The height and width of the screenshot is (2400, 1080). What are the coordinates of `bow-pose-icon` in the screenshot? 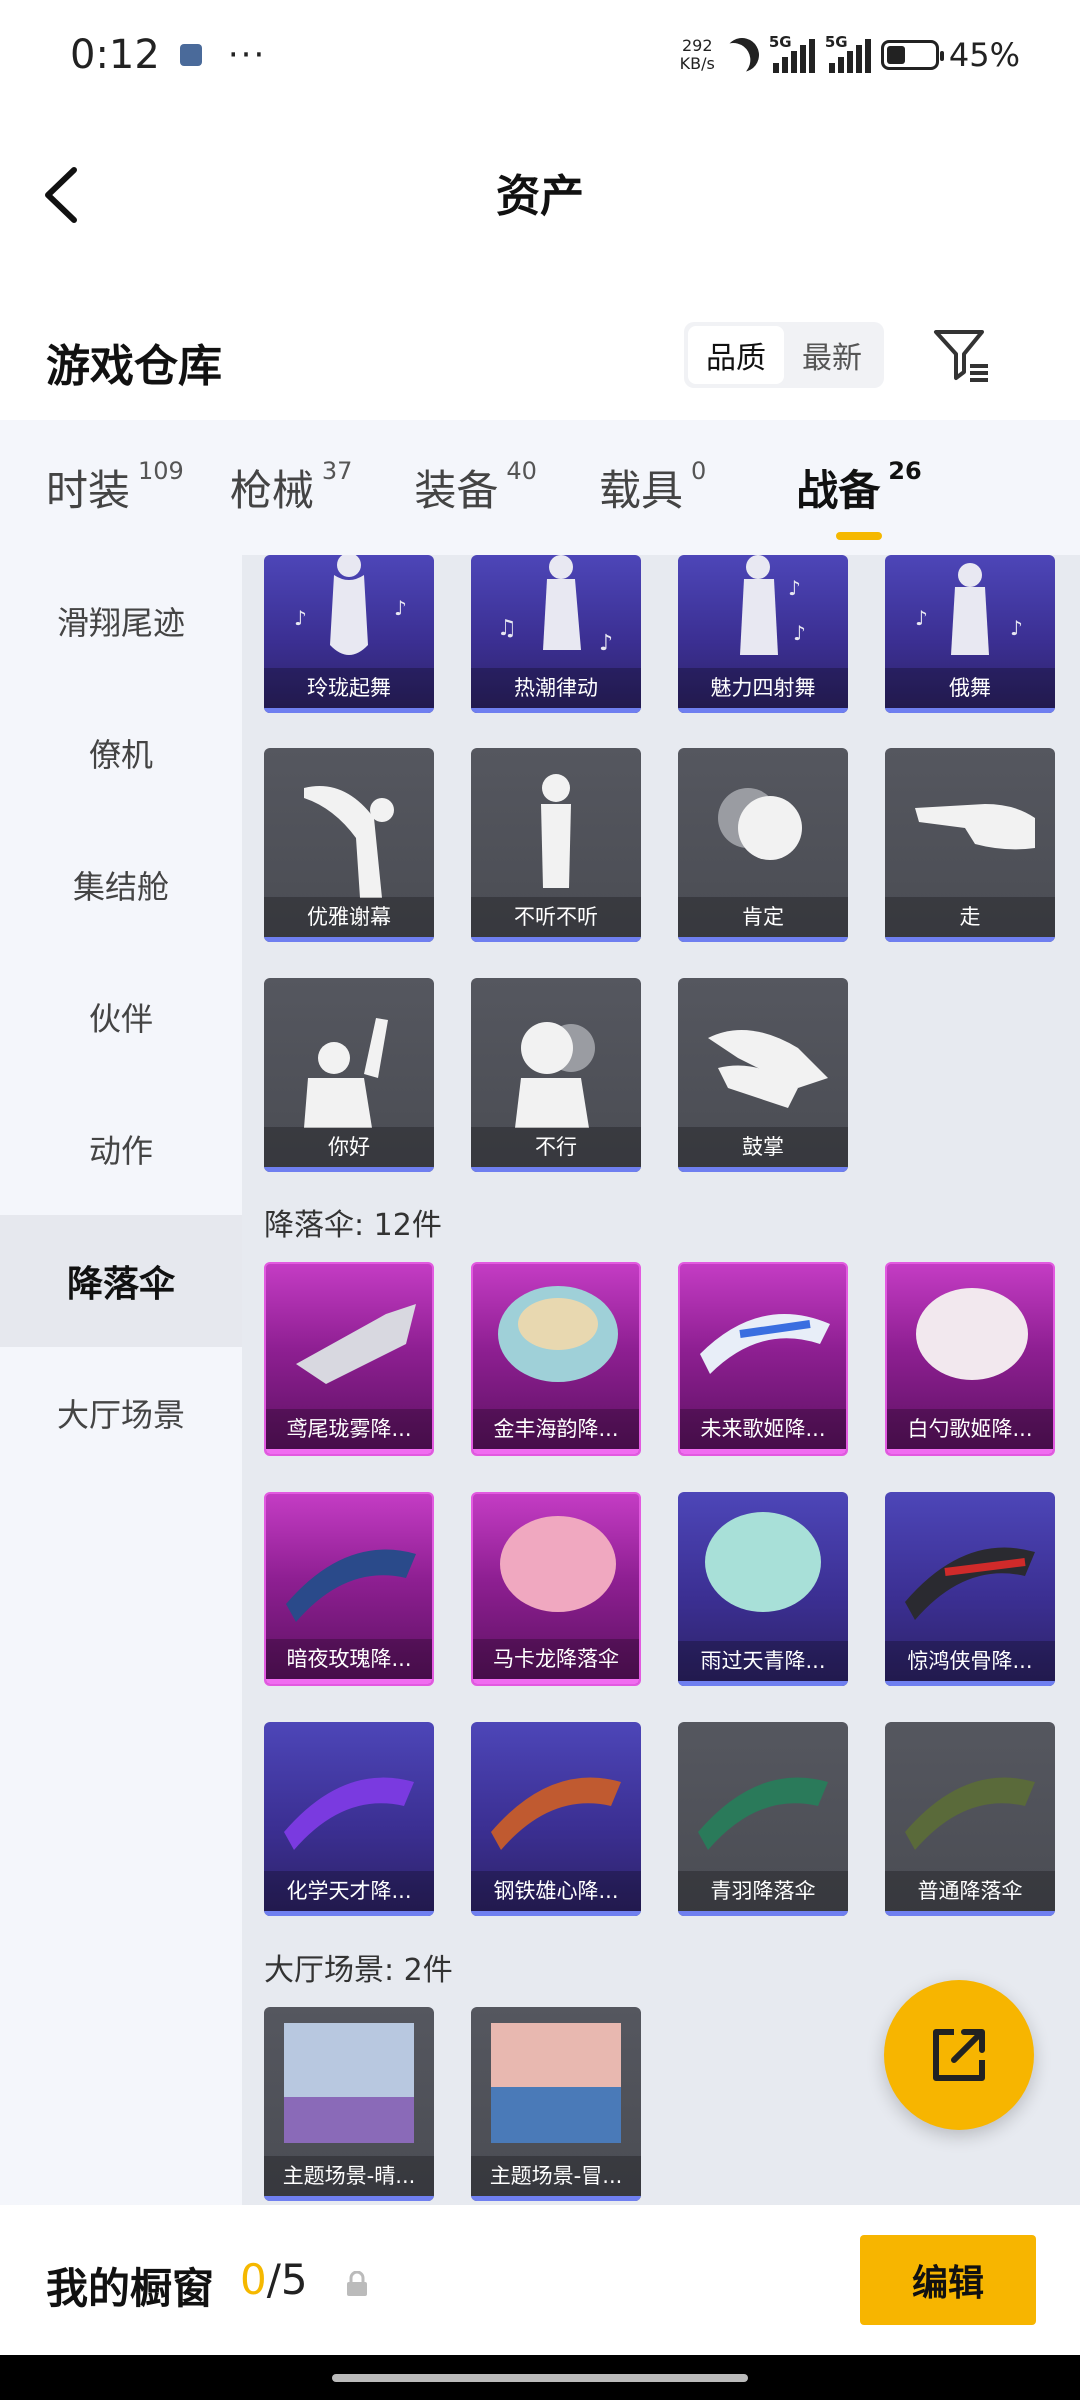 It's located at (349, 842).